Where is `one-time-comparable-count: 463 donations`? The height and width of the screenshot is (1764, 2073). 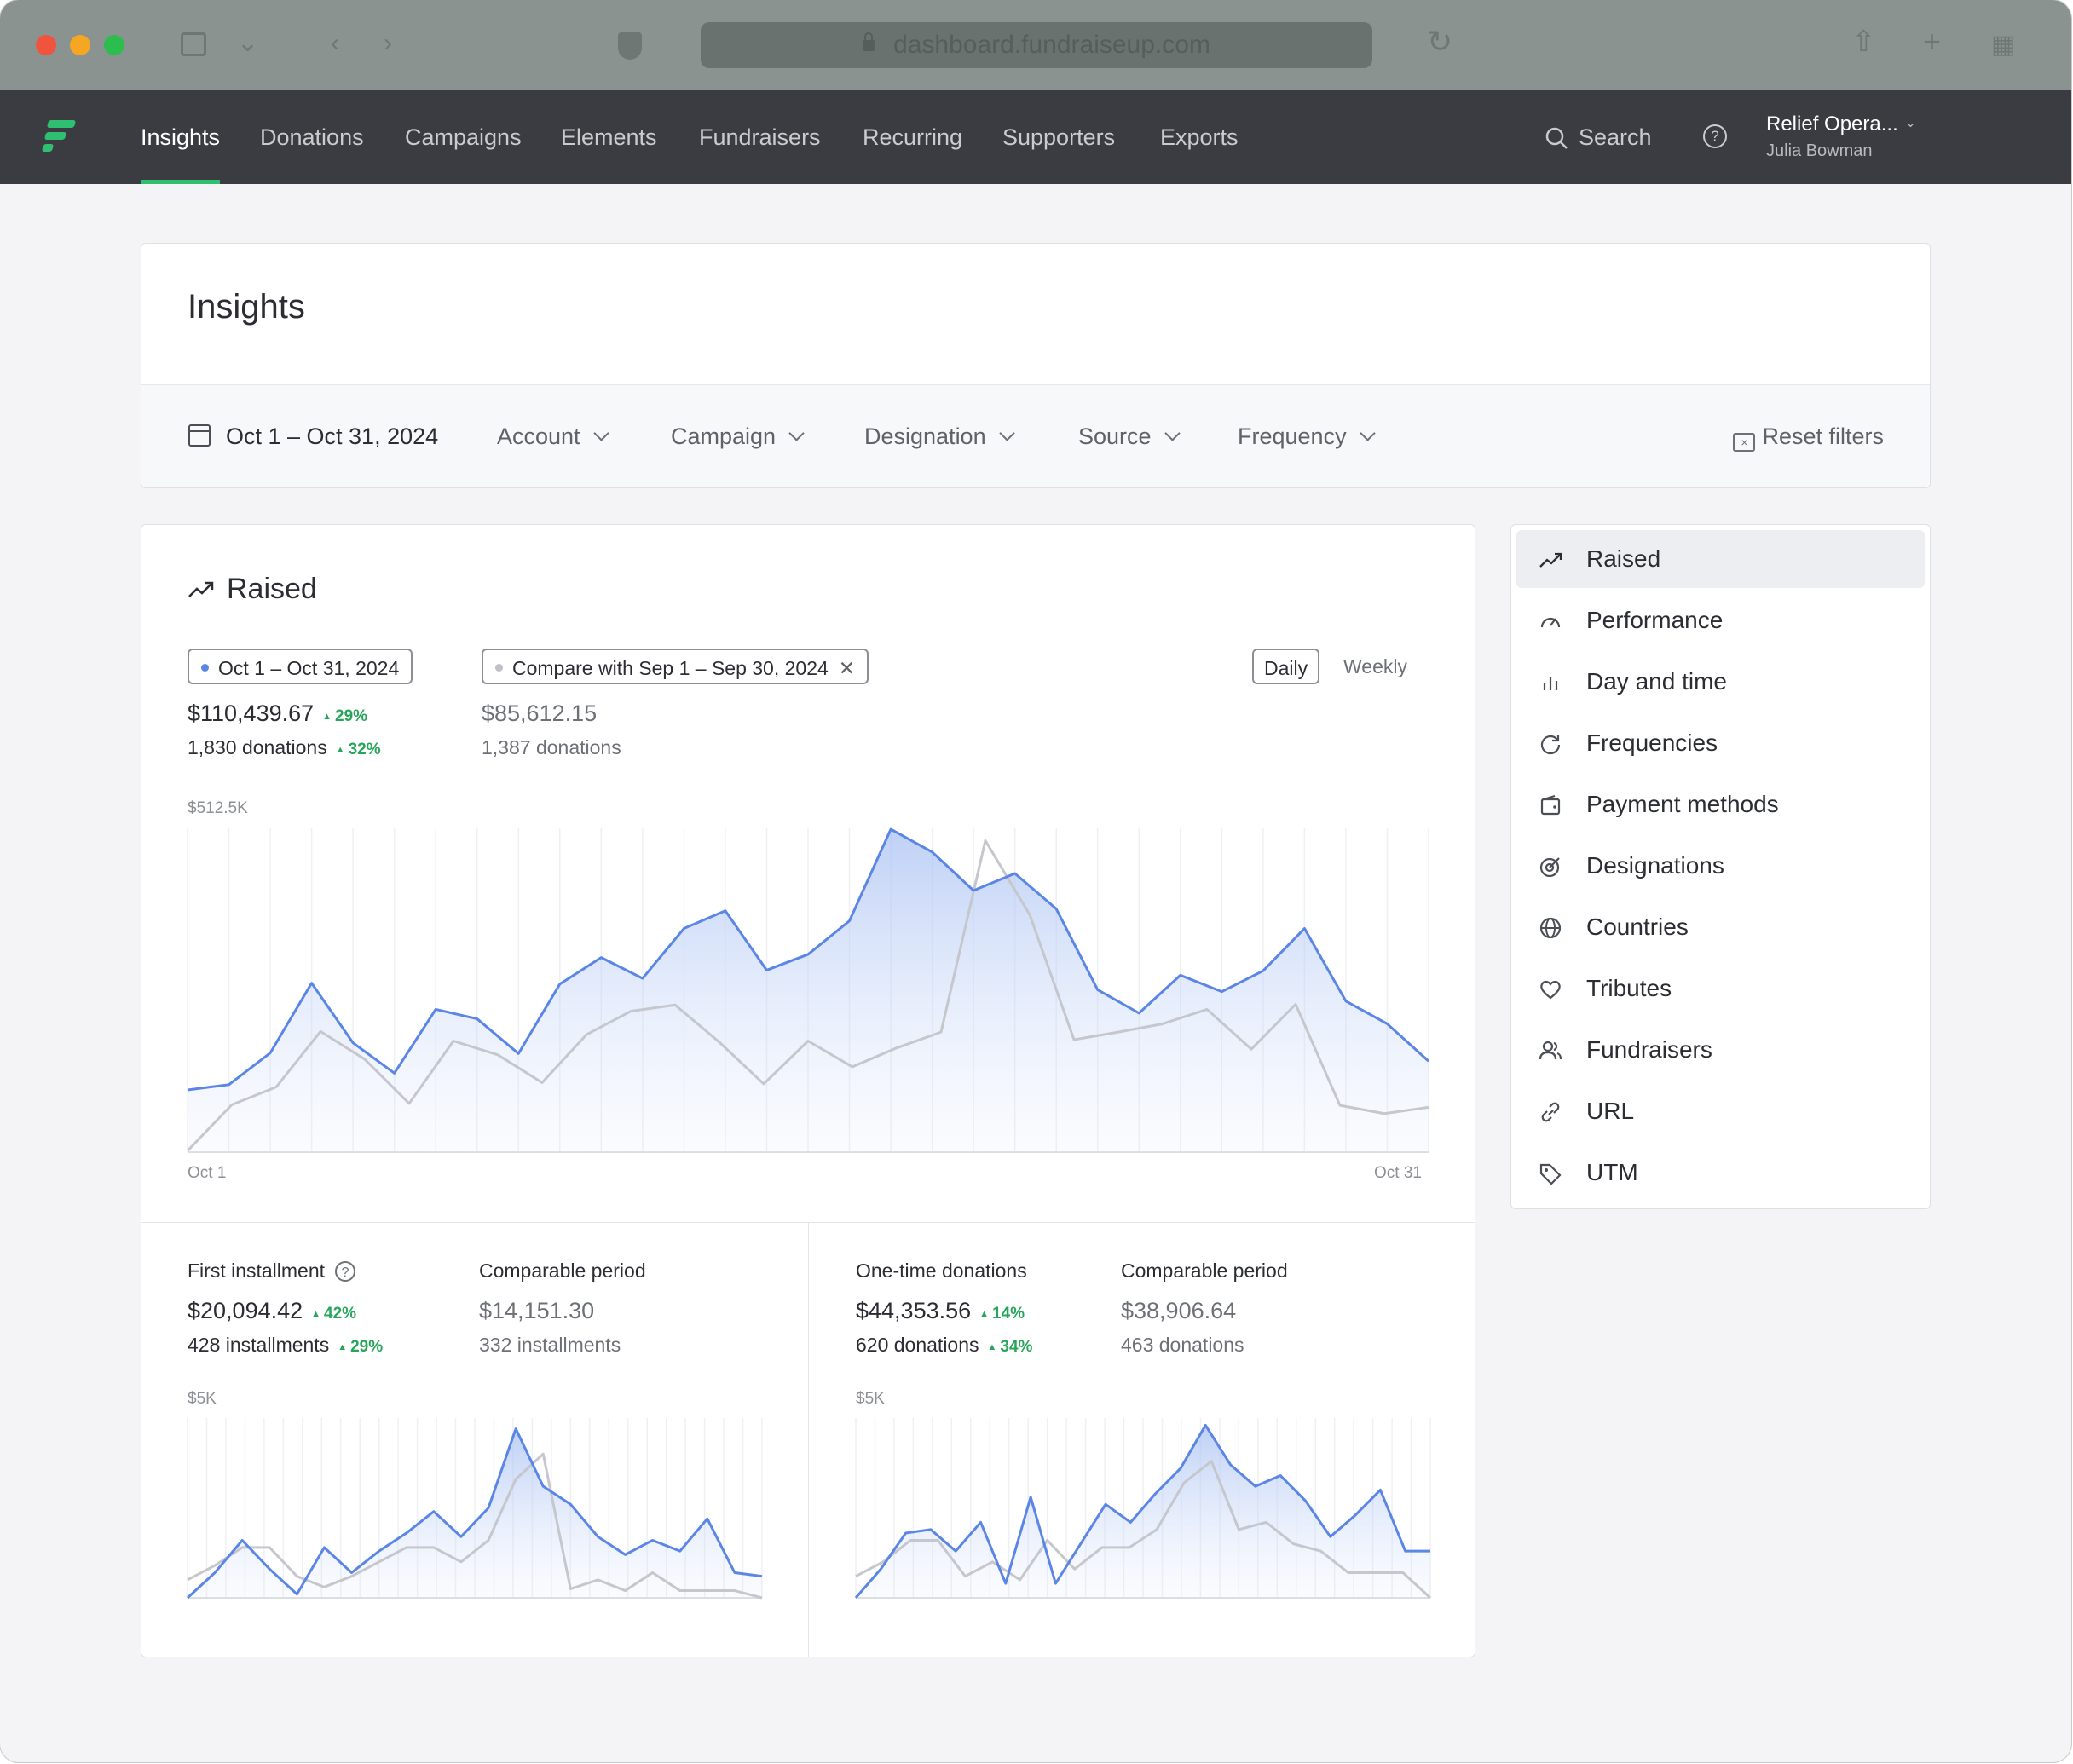
one-time-comparable-count: 463 donations is located at coordinates (1182, 1345).